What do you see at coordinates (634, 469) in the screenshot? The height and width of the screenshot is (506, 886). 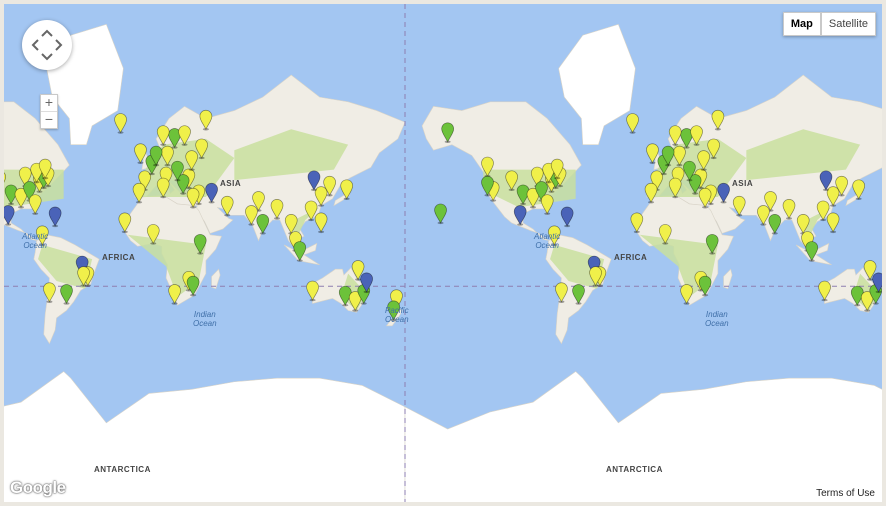 I see `land-label-antarctica-right: ANTARCTICA` at bounding box center [634, 469].